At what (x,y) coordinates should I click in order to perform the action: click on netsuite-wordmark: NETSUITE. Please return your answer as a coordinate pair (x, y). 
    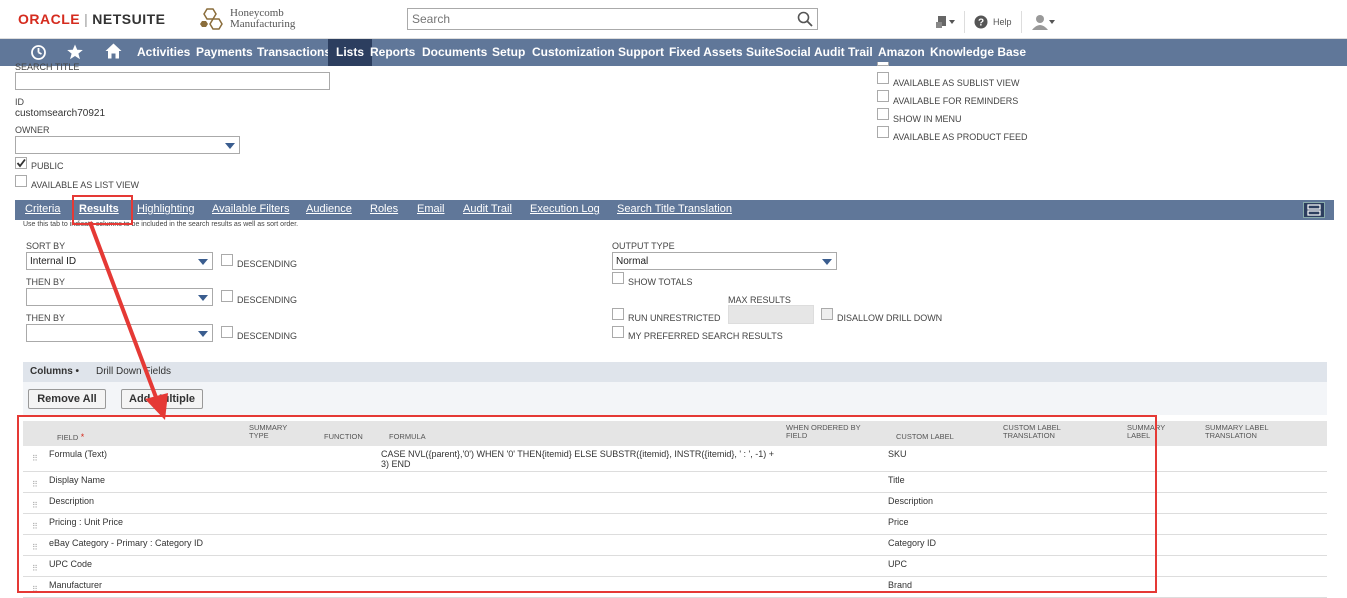
    Looking at the image, I should click on (129, 19).